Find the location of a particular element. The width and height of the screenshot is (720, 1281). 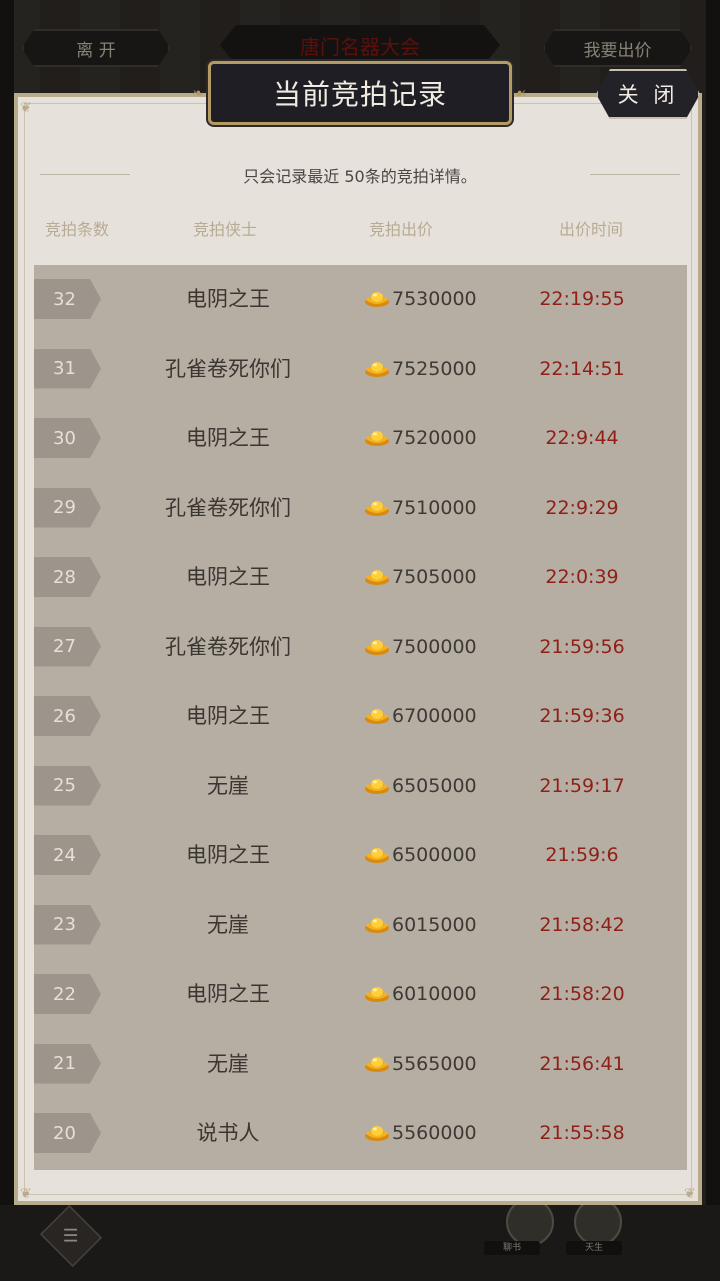

record-number: 20 is located at coordinates (67, 1133).